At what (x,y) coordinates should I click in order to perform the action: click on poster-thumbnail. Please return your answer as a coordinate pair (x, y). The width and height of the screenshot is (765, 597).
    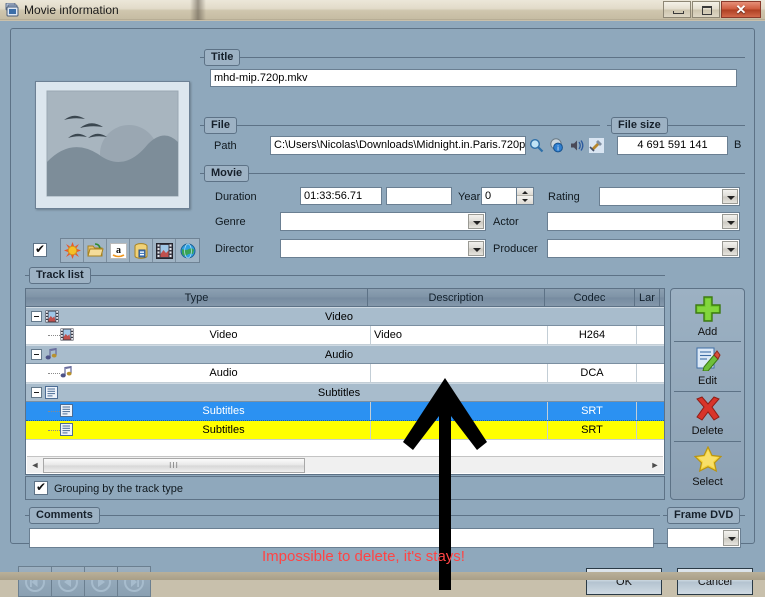
    Looking at the image, I should click on (112, 145).